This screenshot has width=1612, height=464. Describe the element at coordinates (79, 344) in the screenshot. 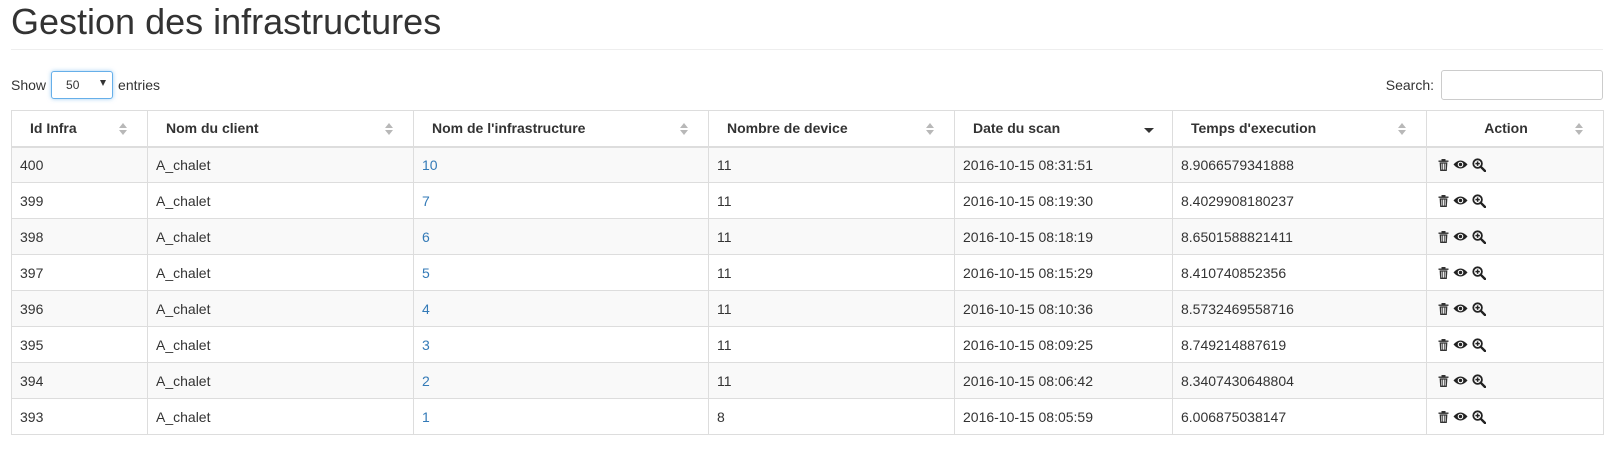

I see `cell-id-infra: 395` at that location.